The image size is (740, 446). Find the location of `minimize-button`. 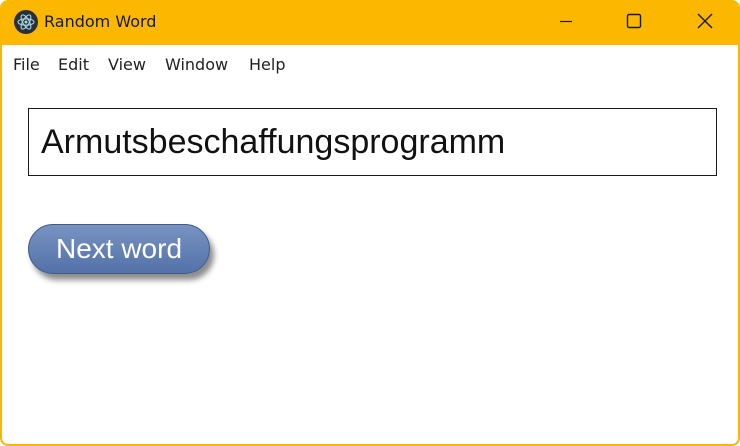

minimize-button is located at coordinates (566, 22).